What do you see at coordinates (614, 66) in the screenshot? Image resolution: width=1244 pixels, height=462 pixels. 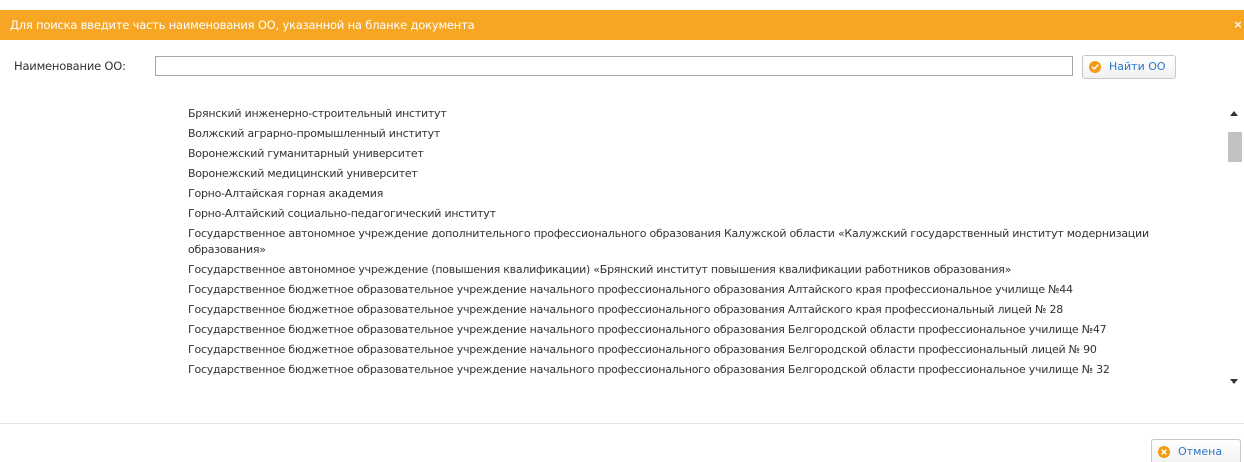 I see `search-input` at bounding box center [614, 66].